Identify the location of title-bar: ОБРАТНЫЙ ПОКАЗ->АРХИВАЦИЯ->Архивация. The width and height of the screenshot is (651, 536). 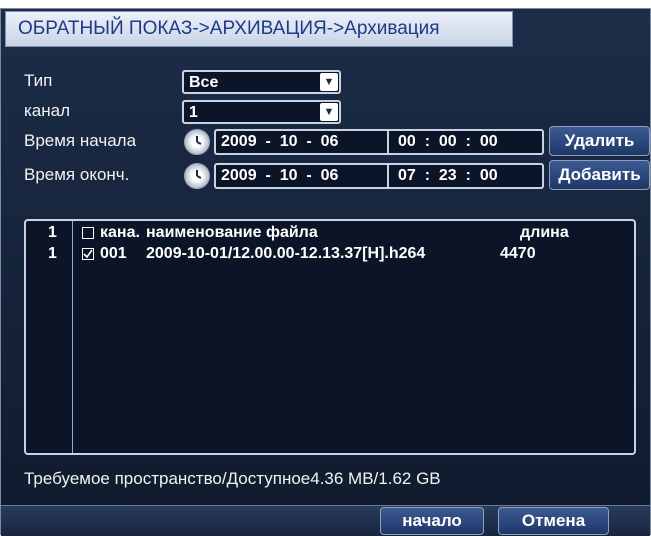
(259, 29).